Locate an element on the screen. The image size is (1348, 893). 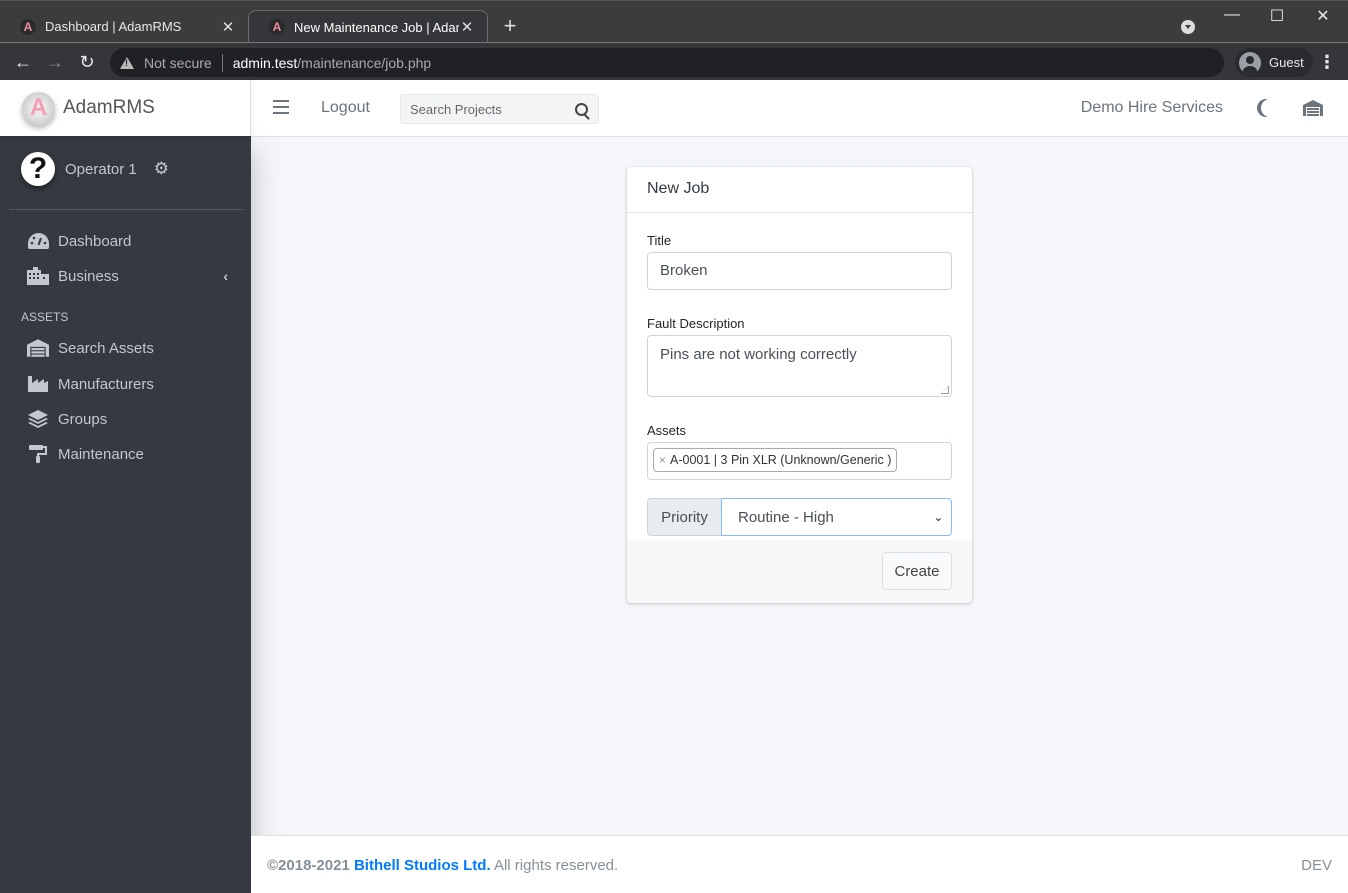
user-panel: ? Operator 1 ⚙ is located at coordinates (95, 169).